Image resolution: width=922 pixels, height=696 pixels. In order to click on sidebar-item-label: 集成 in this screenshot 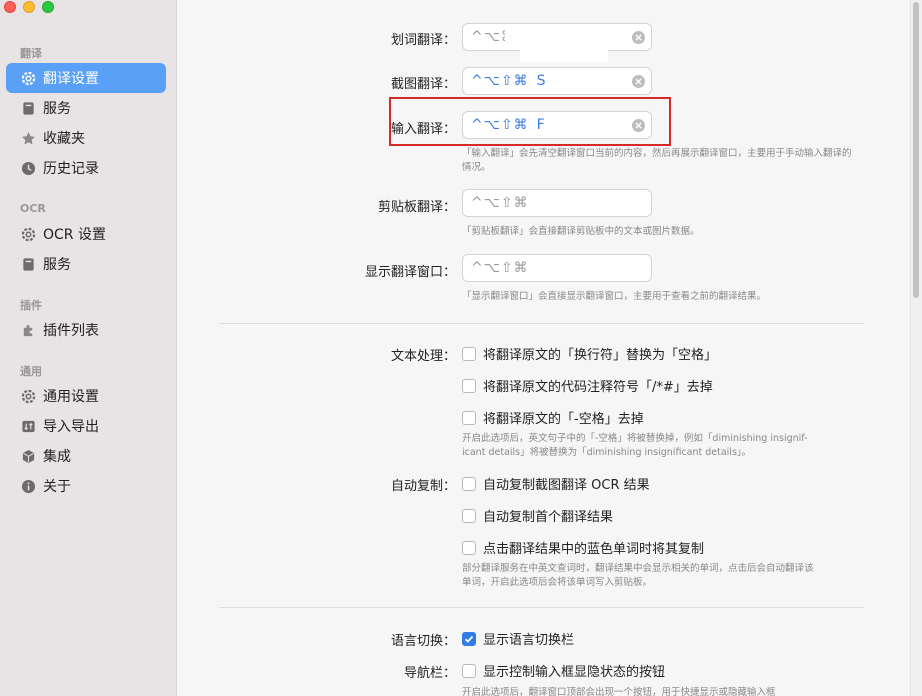, I will do `click(57, 457)`.